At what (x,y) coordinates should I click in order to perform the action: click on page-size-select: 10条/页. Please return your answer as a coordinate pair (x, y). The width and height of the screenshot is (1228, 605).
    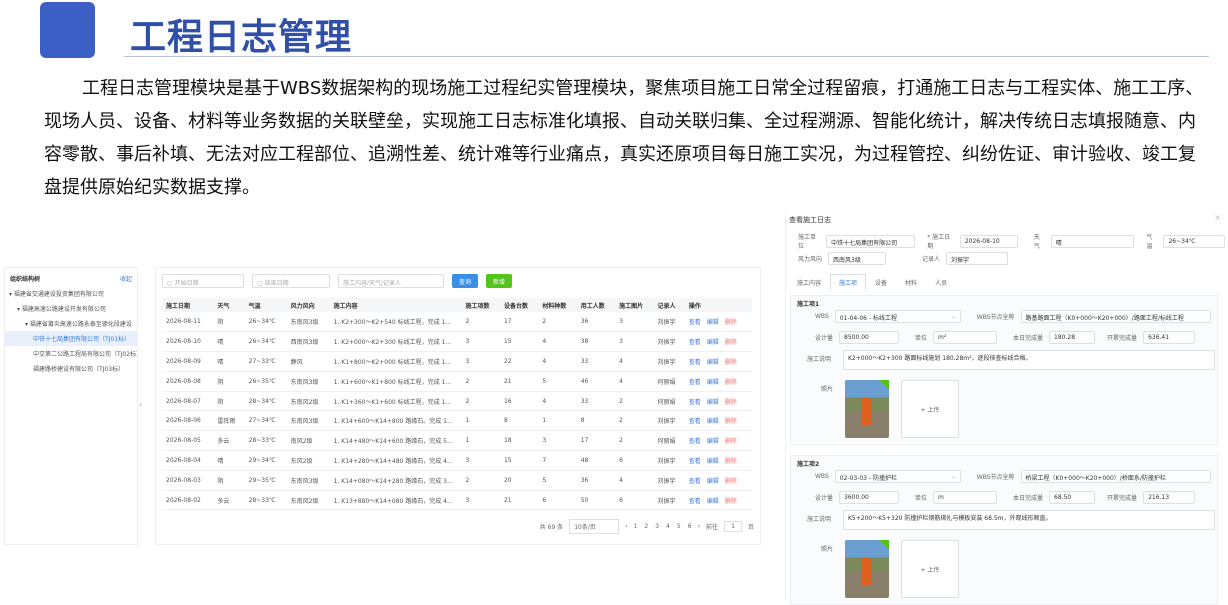
    Looking at the image, I should click on (594, 526).